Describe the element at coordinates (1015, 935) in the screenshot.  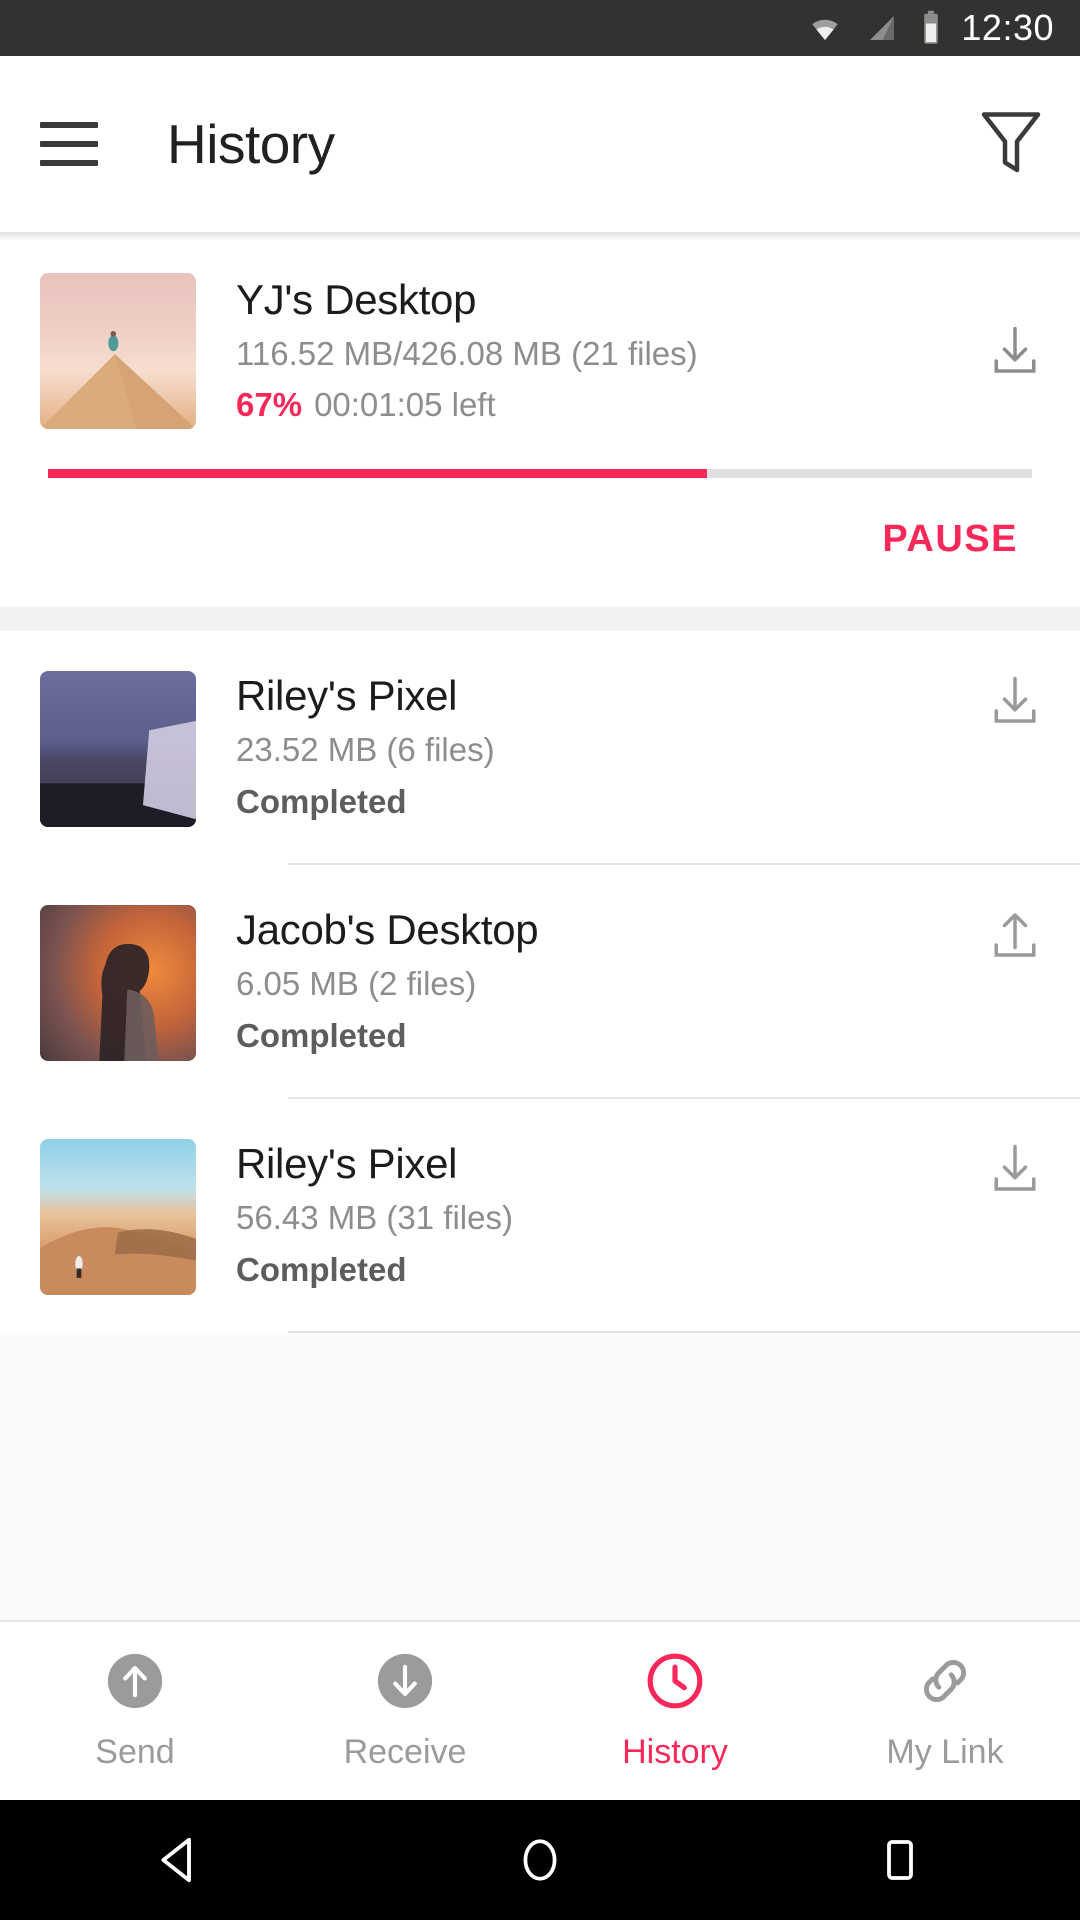
I see `transfer-direction-upload-icon` at that location.